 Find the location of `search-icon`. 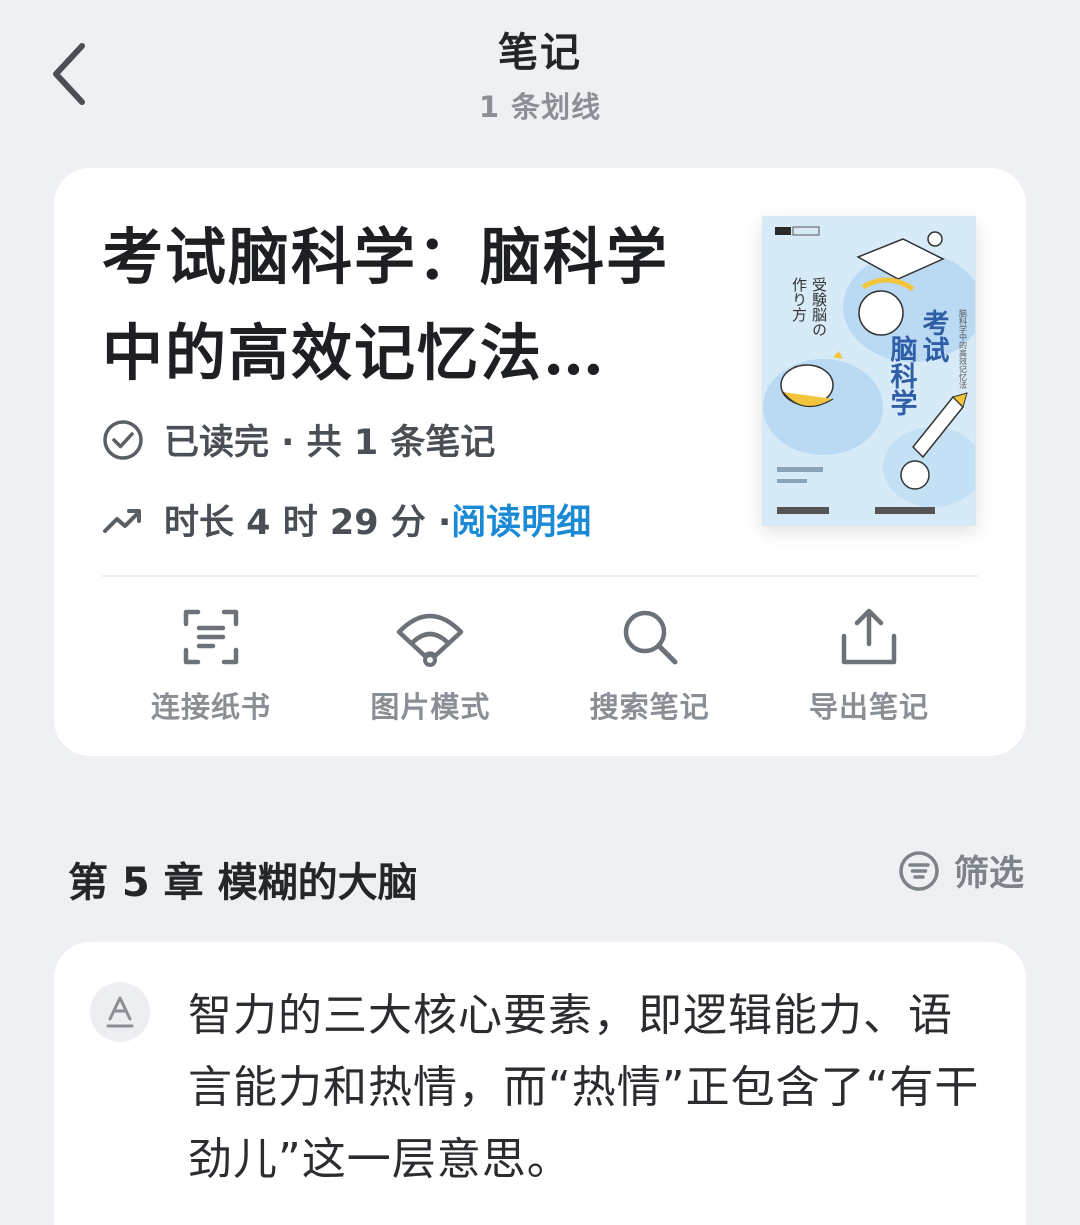

search-icon is located at coordinates (650, 637).